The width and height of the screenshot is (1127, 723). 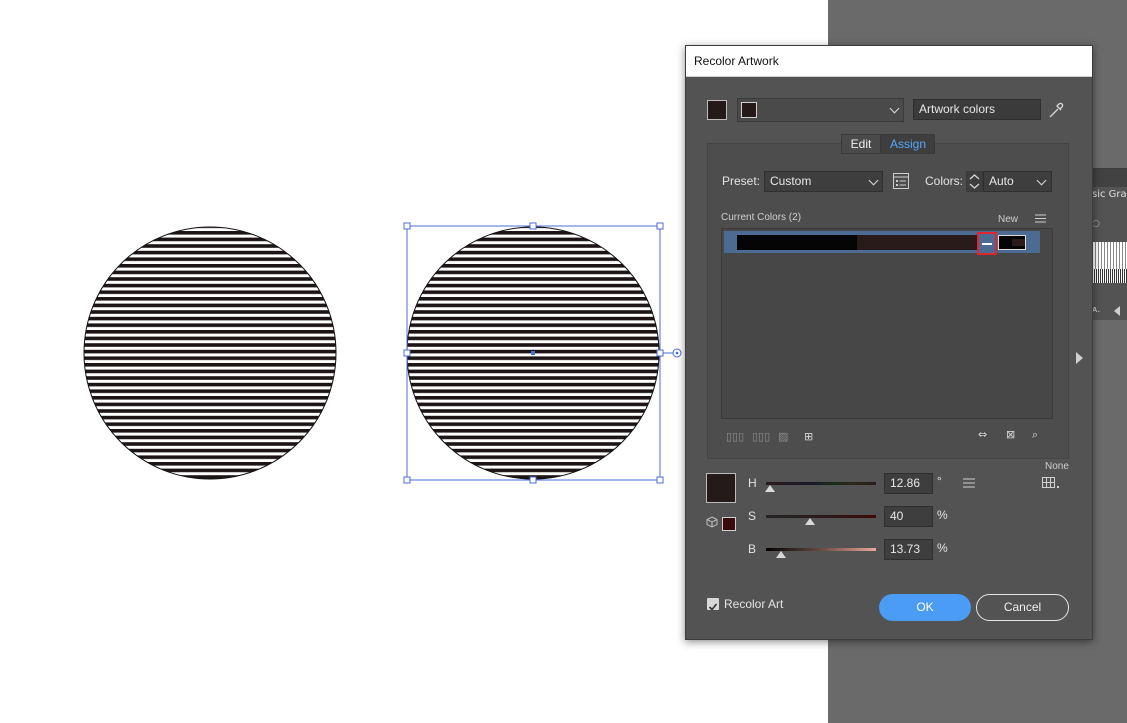 What do you see at coordinates (407, 226) in the screenshot?
I see `handle-top-left` at bounding box center [407, 226].